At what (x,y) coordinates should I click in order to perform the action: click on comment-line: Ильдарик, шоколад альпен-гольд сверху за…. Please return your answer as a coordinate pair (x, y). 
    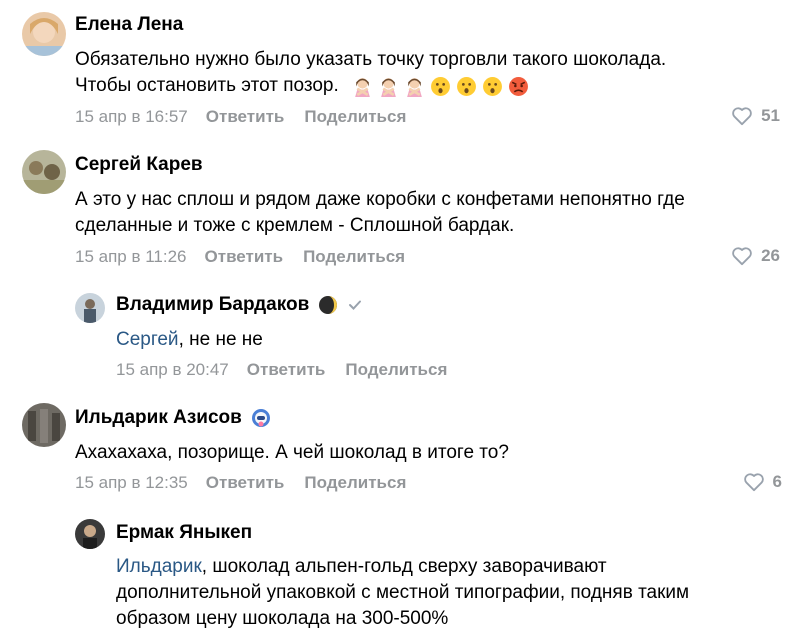
    Looking at the image, I should click on (402, 567).